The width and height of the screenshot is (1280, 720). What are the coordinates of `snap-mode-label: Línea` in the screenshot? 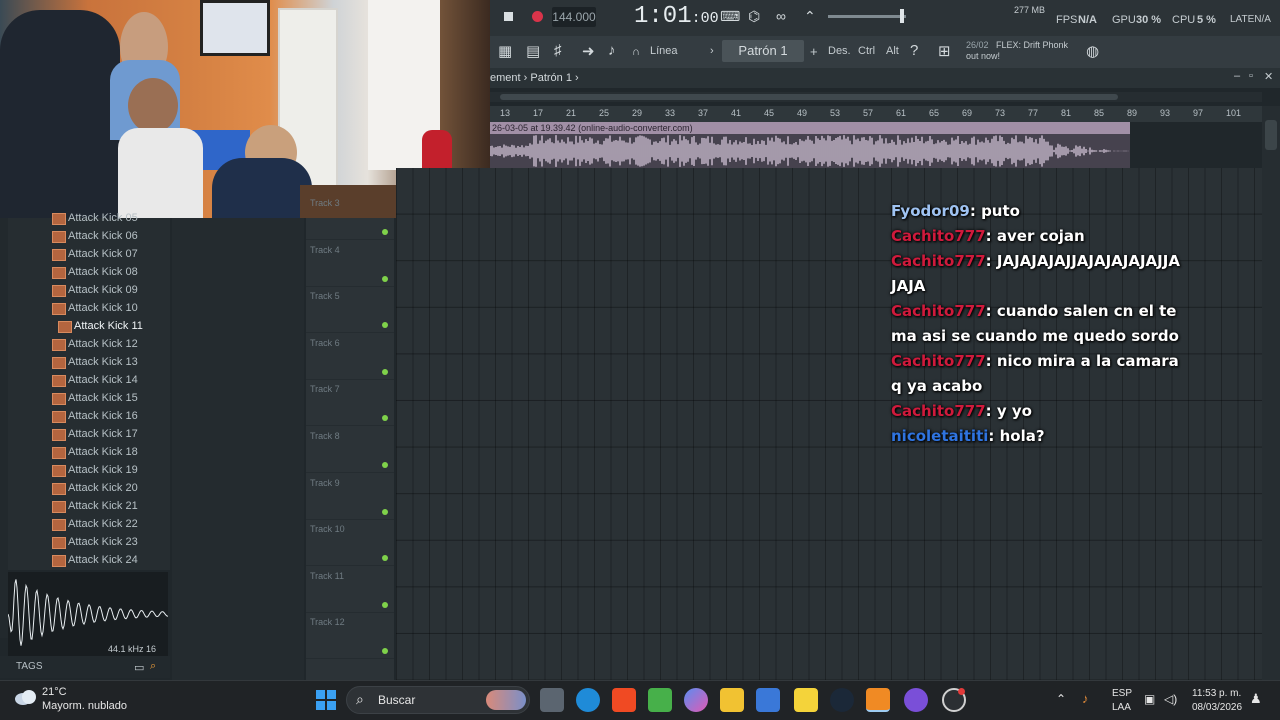 It's located at (664, 51).